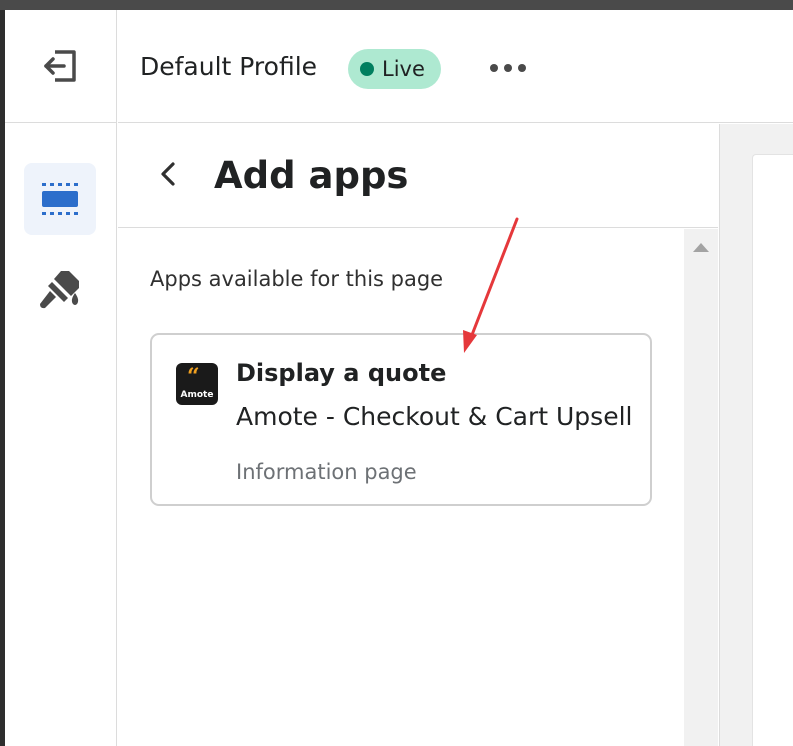 The image size is (793, 746). What do you see at coordinates (434, 416) in the screenshot?
I see `app-name: Amote - Checkout & Cart Upsell` at bounding box center [434, 416].